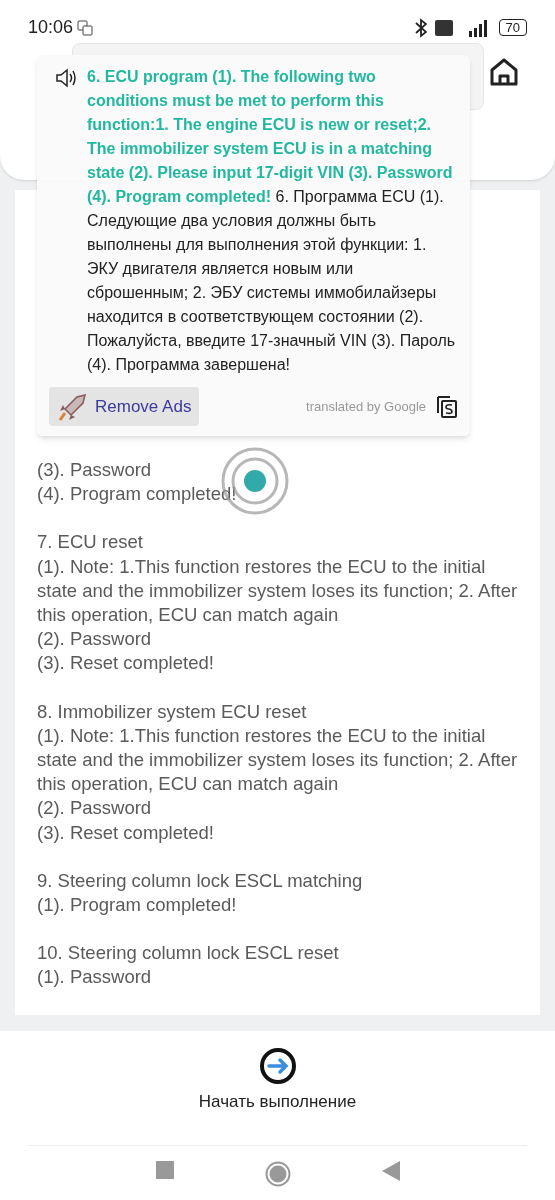 The width and height of the screenshot is (555, 1200). Describe the element at coordinates (504, 72) in the screenshot. I see `home-icon` at that location.